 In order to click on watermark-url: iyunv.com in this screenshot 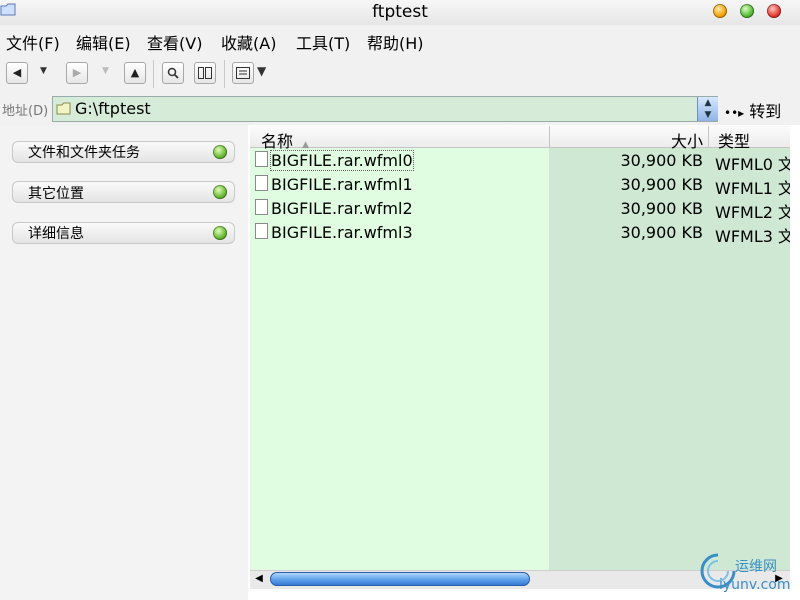, I will do `click(755, 585)`.